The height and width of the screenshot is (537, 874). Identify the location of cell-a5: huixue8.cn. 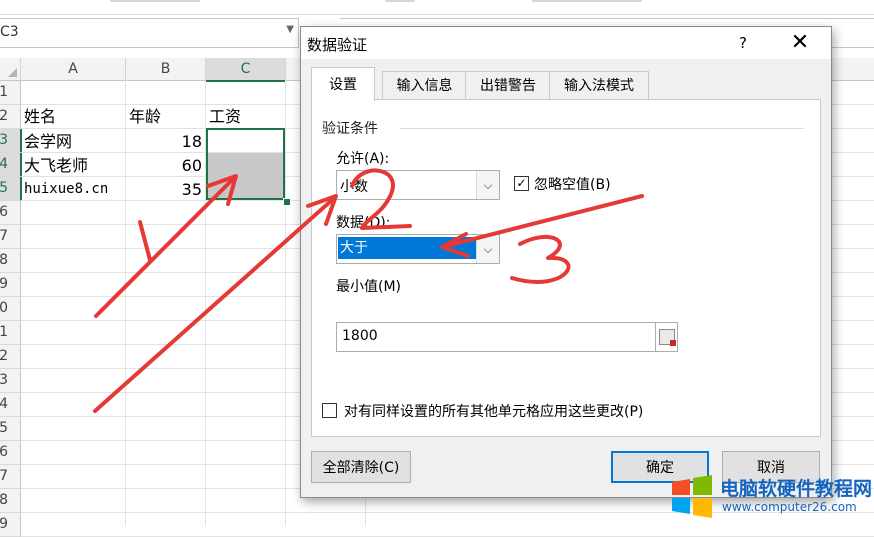
(66, 189).